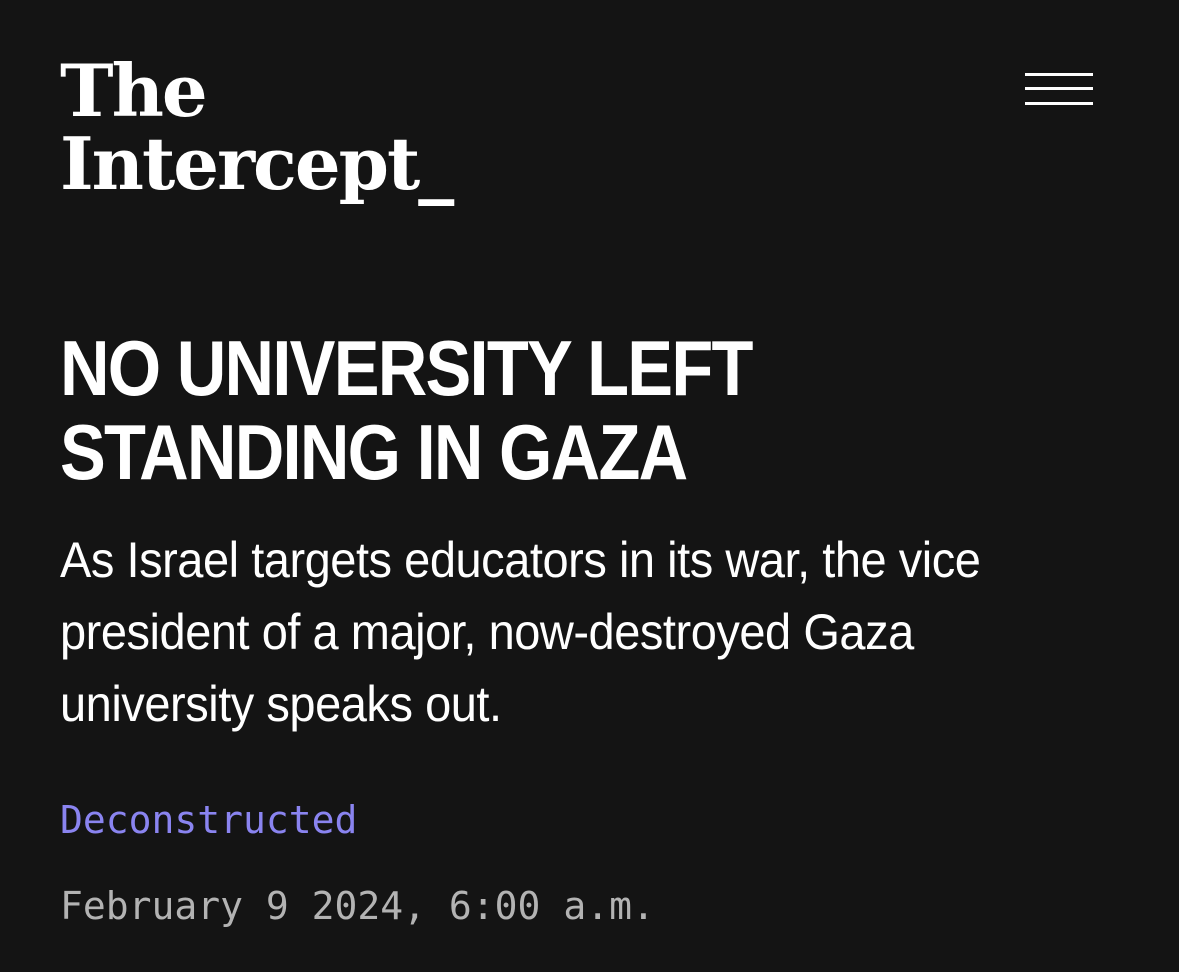 This screenshot has width=1179, height=972. I want to click on site-logo: The Intercept_, so click(257, 127).